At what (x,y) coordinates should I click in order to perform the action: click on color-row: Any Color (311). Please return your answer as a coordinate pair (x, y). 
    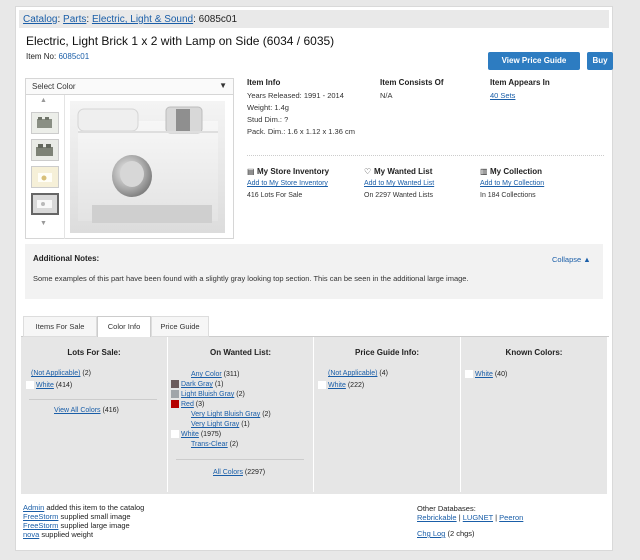
    Looking at the image, I should click on (210, 374).